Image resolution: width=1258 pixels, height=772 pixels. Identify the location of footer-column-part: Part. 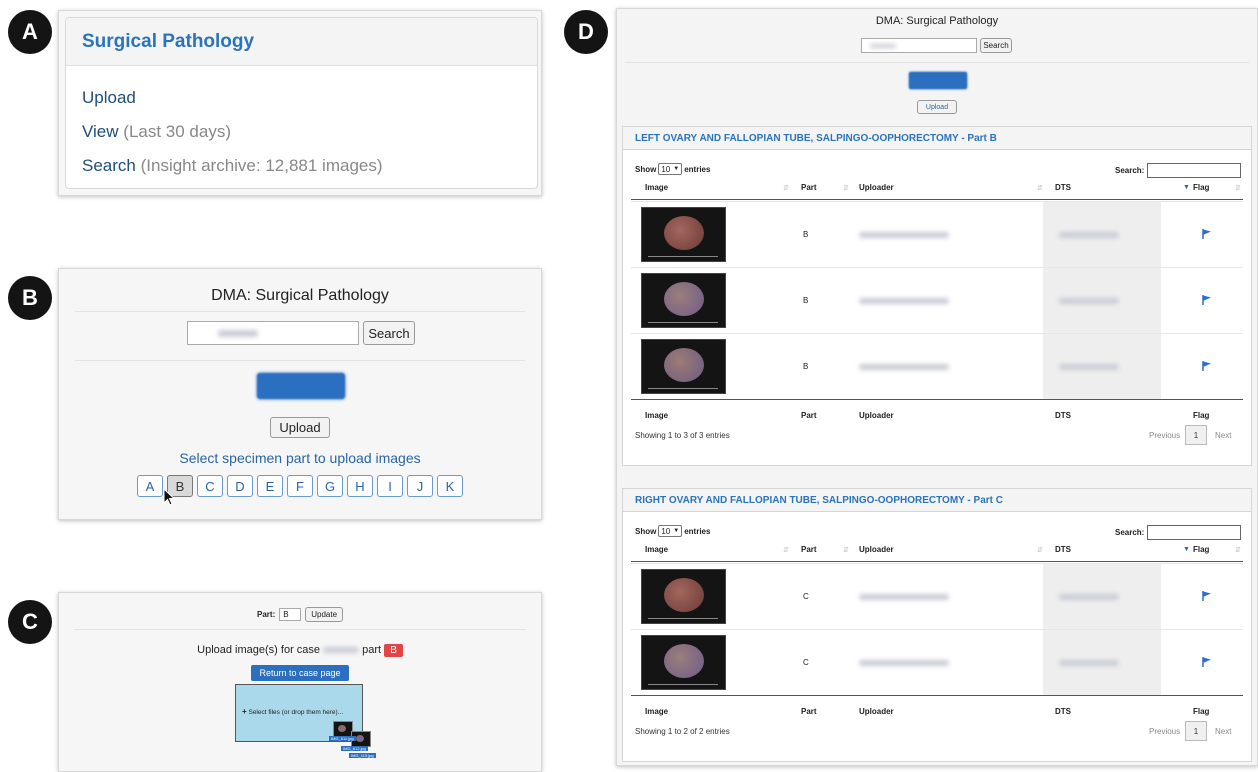
(809, 711).